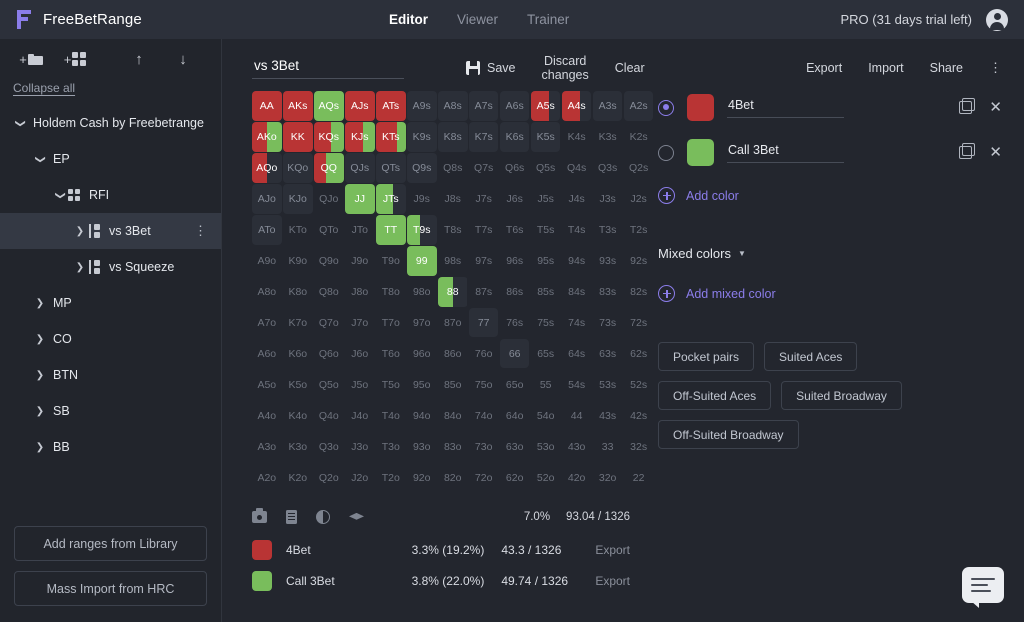 The height and width of the screenshot is (622, 1024). What do you see at coordinates (360, 323) in the screenshot?
I see `matrix-cell: J7o` at bounding box center [360, 323].